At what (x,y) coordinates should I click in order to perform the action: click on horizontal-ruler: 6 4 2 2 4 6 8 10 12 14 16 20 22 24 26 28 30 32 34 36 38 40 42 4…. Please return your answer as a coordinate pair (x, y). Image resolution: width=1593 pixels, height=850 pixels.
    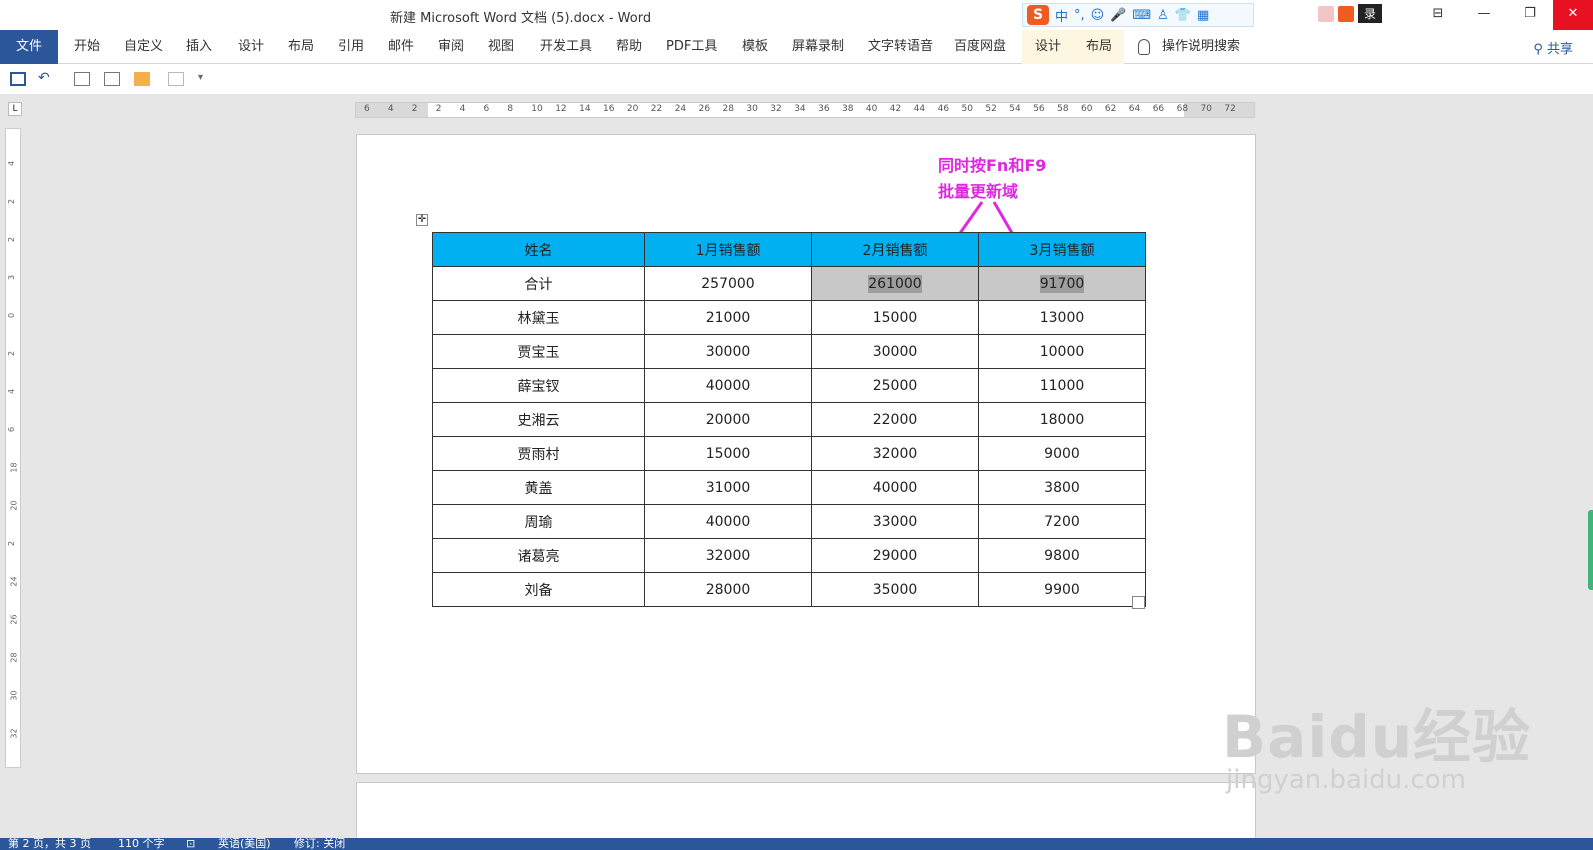
    Looking at the image, I should click on (805, 110).